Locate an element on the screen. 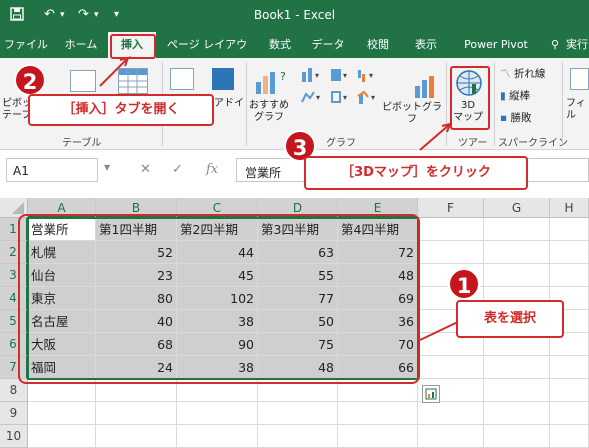 The image size is (589, 448). recommended-charts-icon: ? is located at coordinates (271, 83).